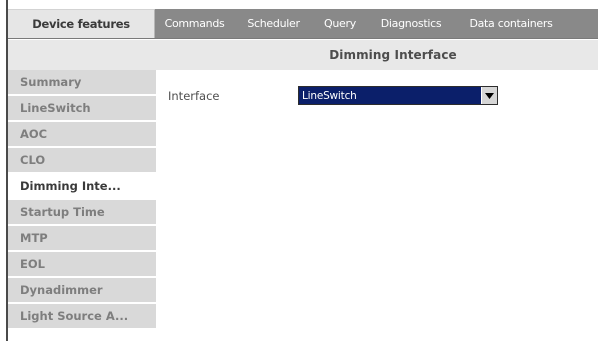 Image resolution: width=598 pixels, height=341 pixels. Describe the element at coordinates (511, 23) in the screenshot. I see `tab-data-containers: Data containers` at that location.